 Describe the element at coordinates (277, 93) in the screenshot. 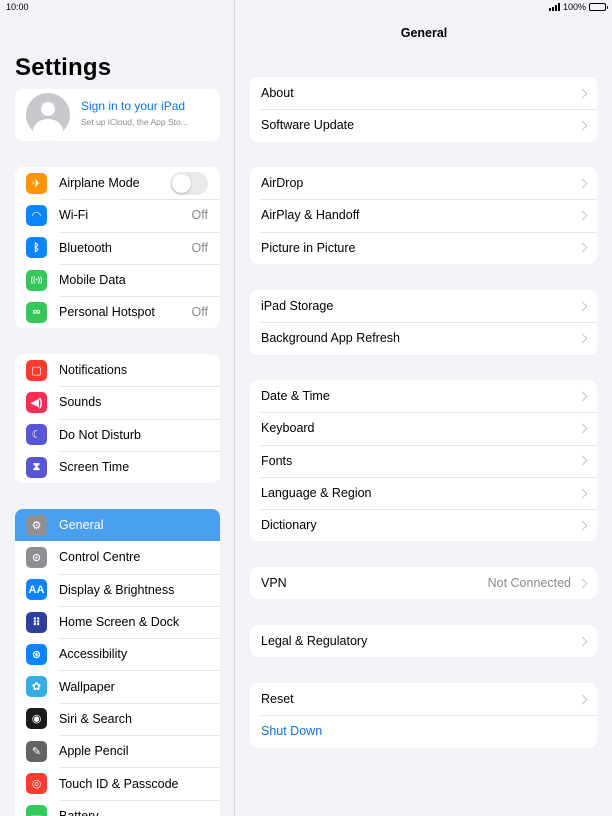

I see `settings-row-label: About` at that location.